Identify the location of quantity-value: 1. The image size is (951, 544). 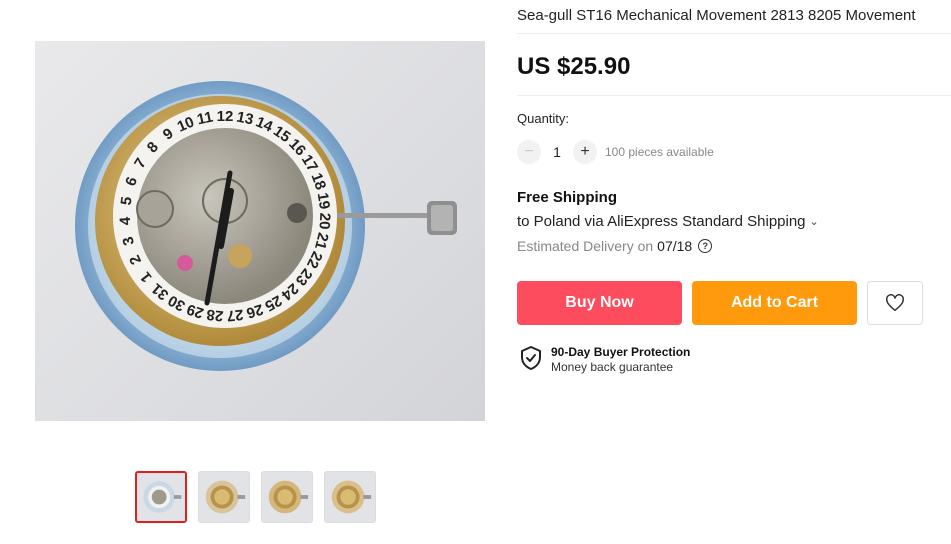
(557, 152).